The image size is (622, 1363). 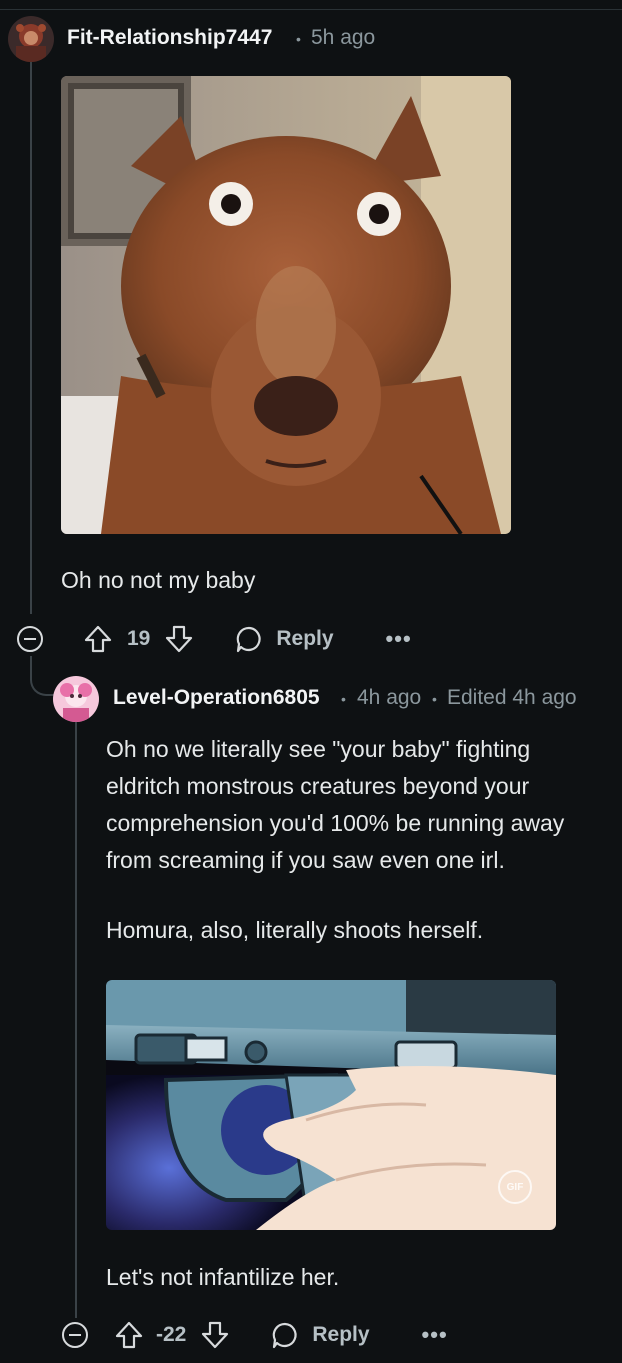 I want to click on timestamp: 5h ago, so click(x=343, y=38).